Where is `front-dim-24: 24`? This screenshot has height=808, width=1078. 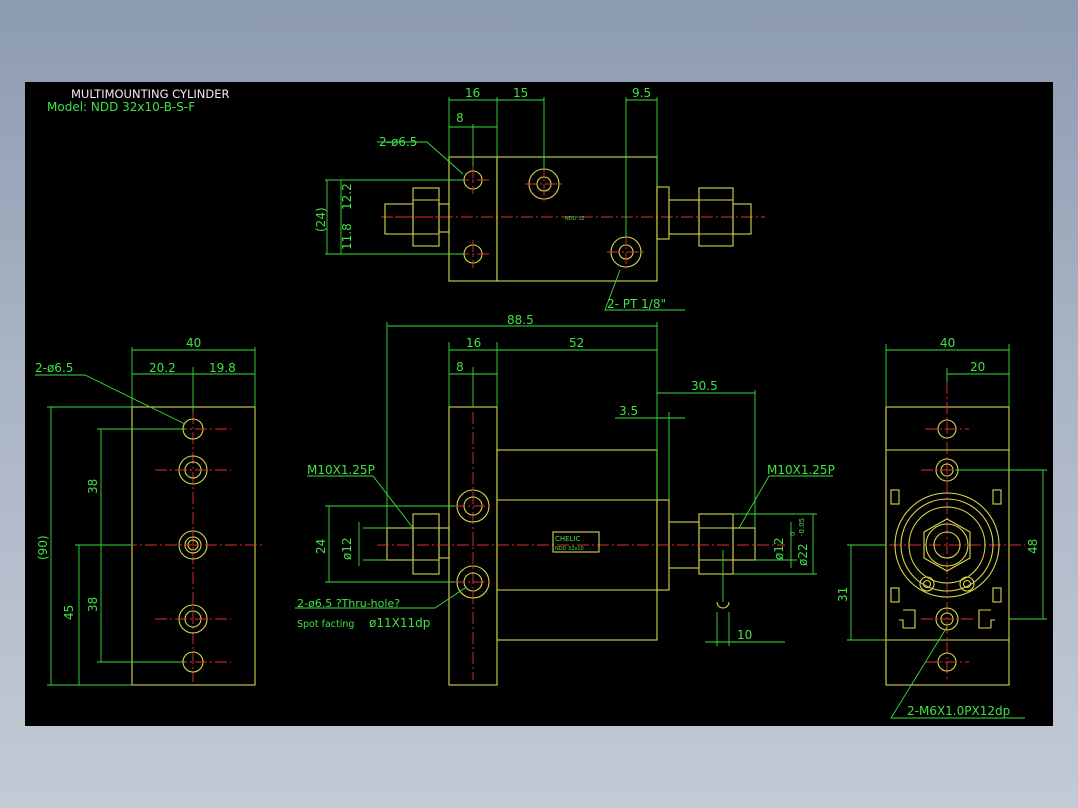
front-dim-24: 24 is located at coordinates (321, 546).